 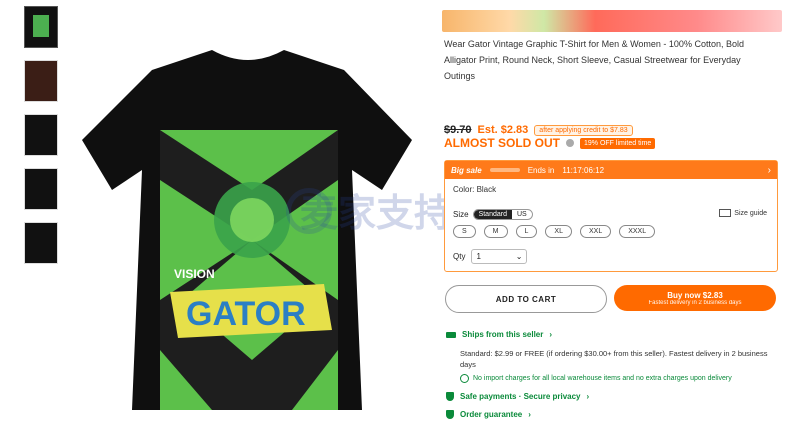 I want to click on add-to-cart-button: ADD TO CART, so click(x=526, y=299).